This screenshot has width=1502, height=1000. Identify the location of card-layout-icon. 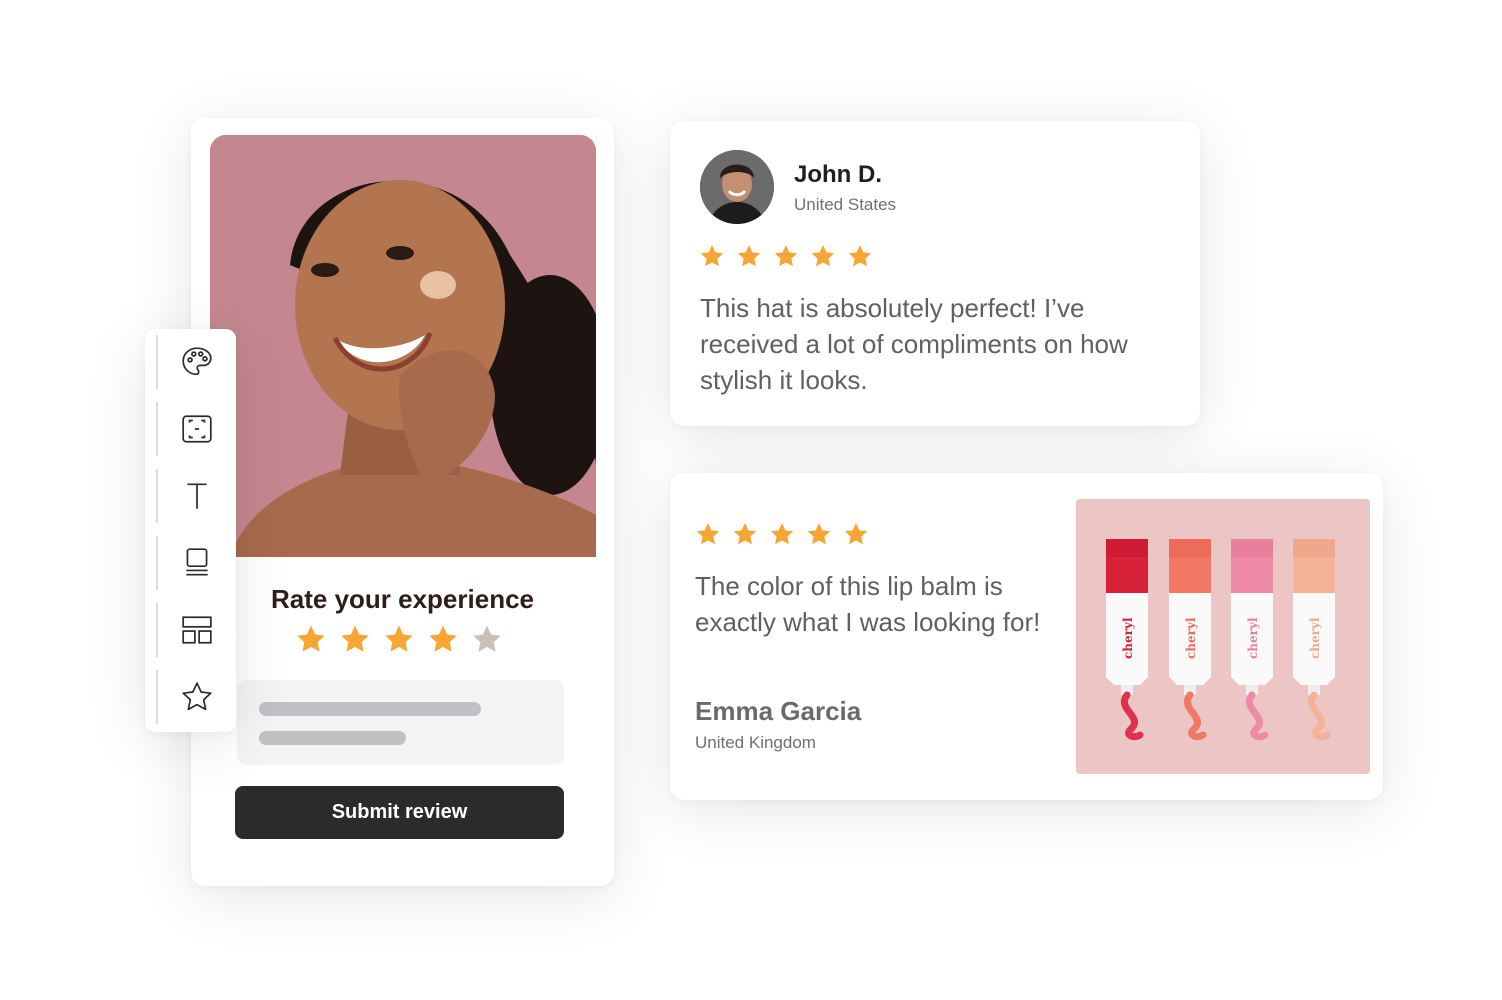
(196, 562).